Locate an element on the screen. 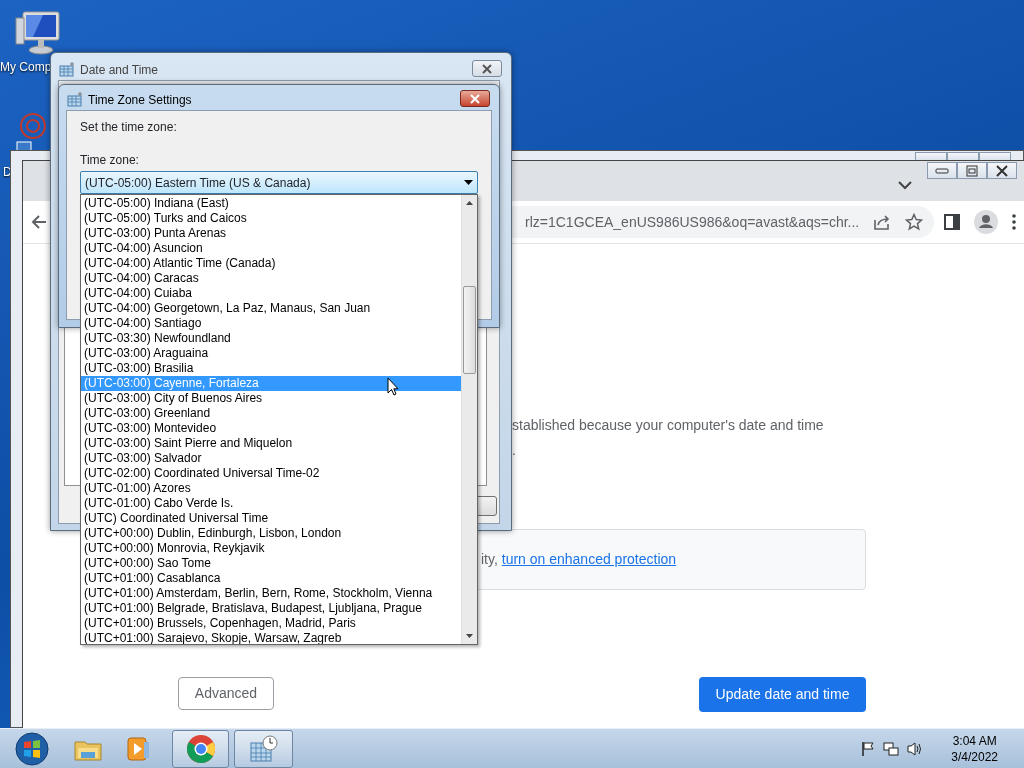 The height and width of the screenshot is (768, 1024). notice-text: ity, is located at coordinates (490, 559).